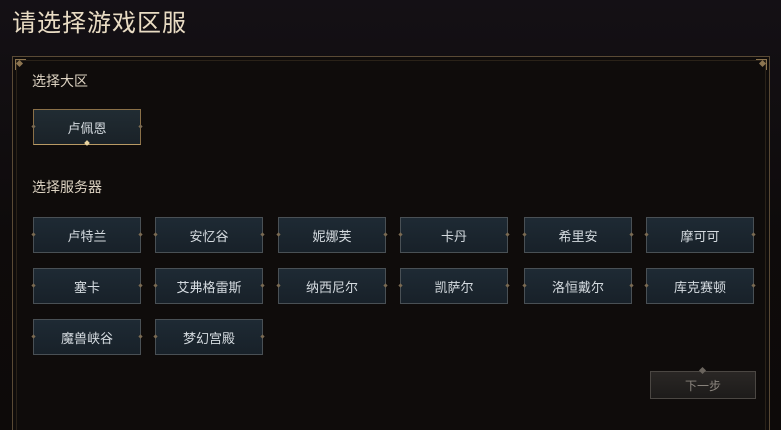 This screenshot has height=430, width=781. I want to click on server-tile-label: 凯萨尔, so click(454, 288).